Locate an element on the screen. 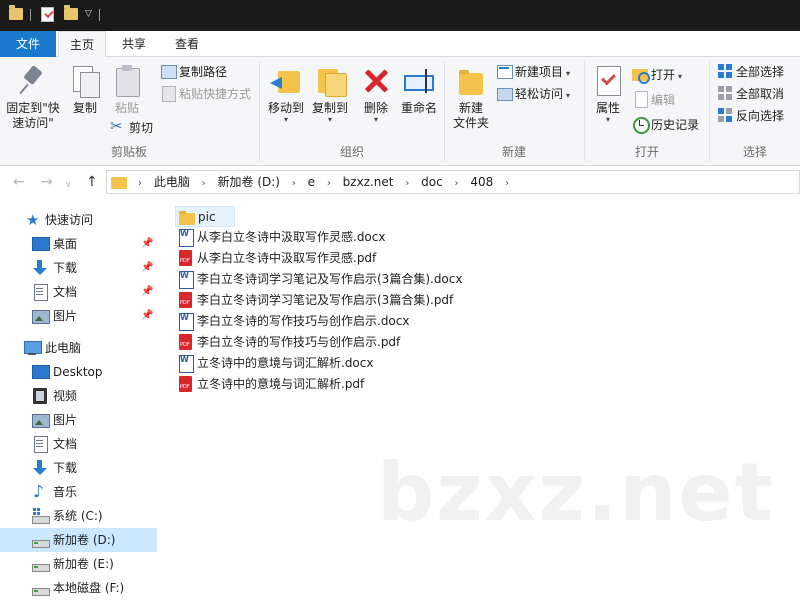 The width and height of the screenshot is (800, 600). nav-pc-downloads: 下载 is located at coordinates (78, 468).